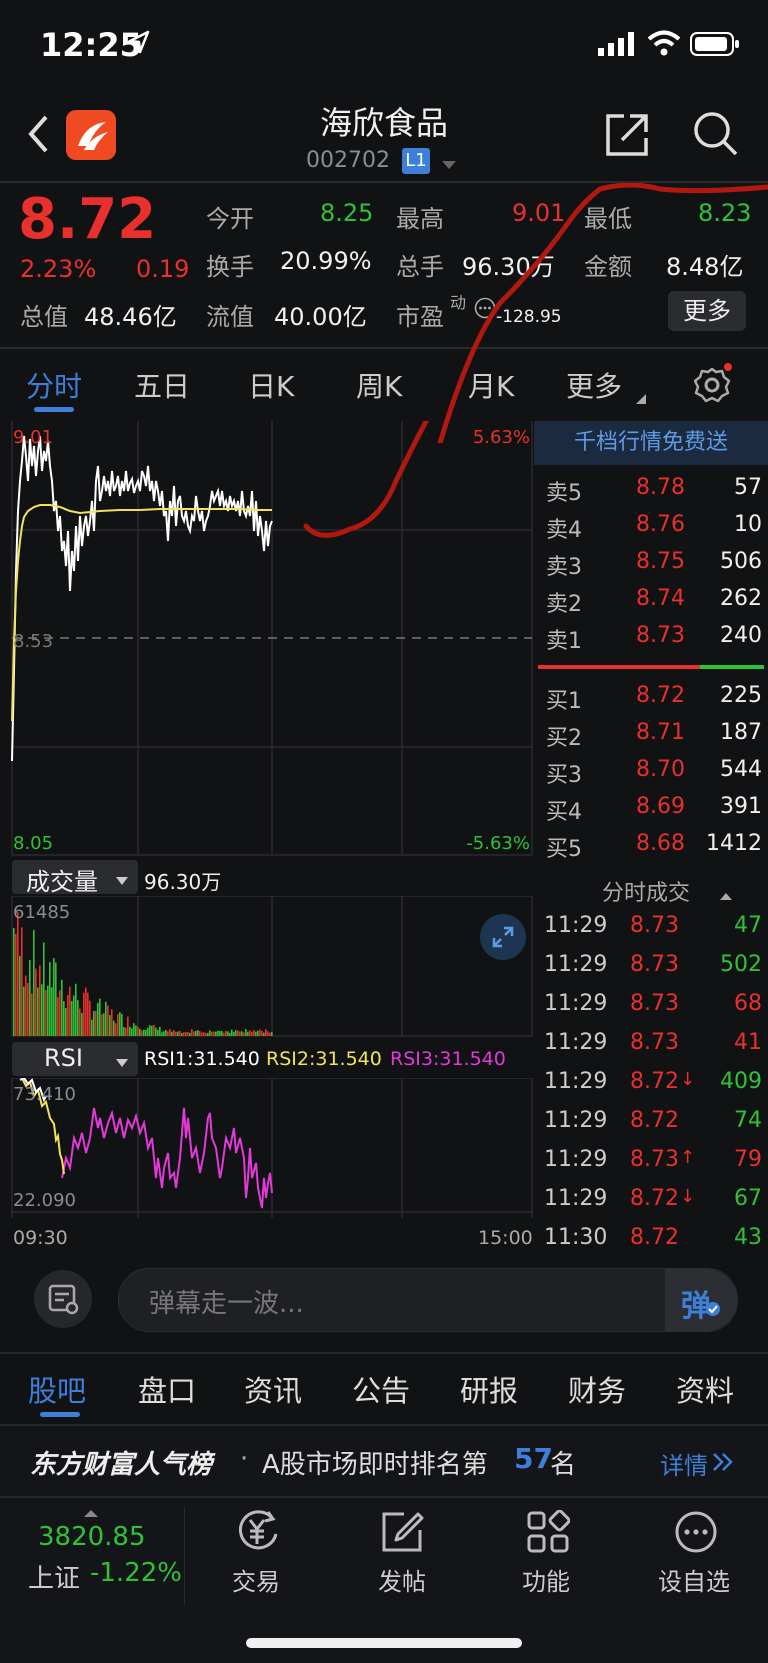  What do you see at coordinates (660, 561) in the screenshot?
I see `ask-price: 8.75` at bounding box center [660, 561].